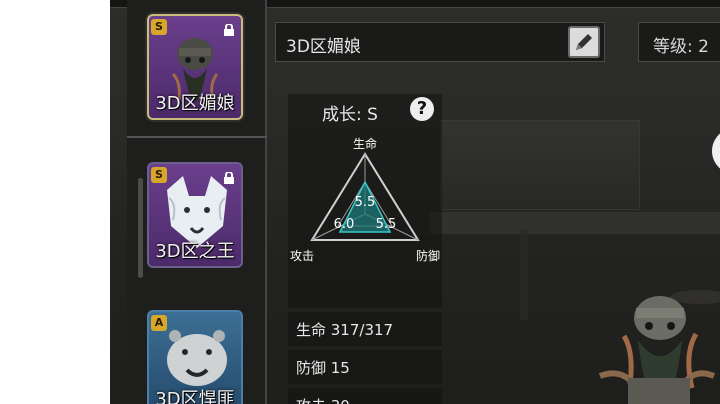  What do you see at coordinates (350, 115) in the screenshot?
I see `growth-label: 成长: S` at bounding box center [350, 115].